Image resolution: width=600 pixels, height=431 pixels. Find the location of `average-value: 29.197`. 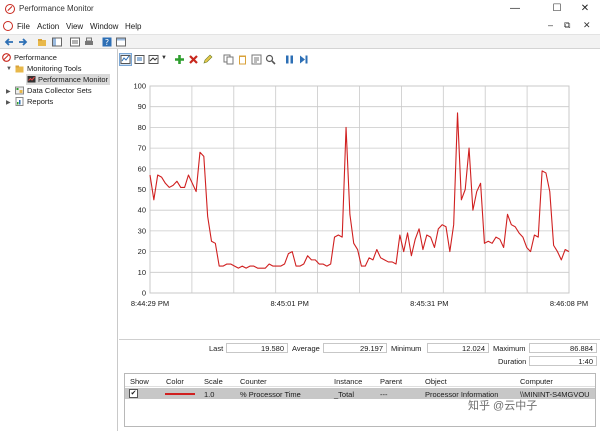

average-value: 29.197 is located at coordinates (355, 348).